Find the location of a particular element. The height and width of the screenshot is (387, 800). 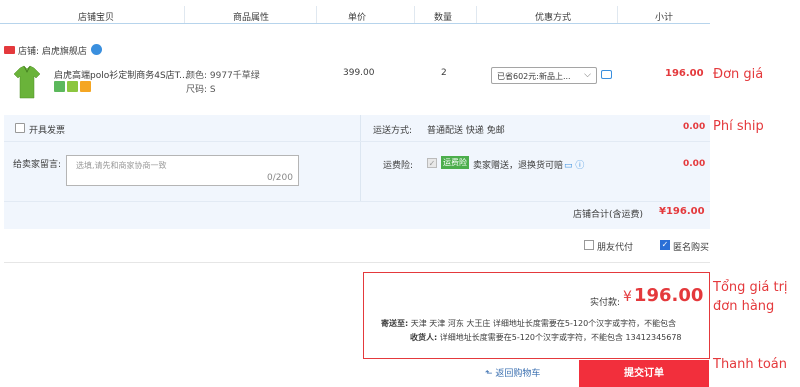

insurance-checkbox: ✓ is located at coordinates (432, 163).